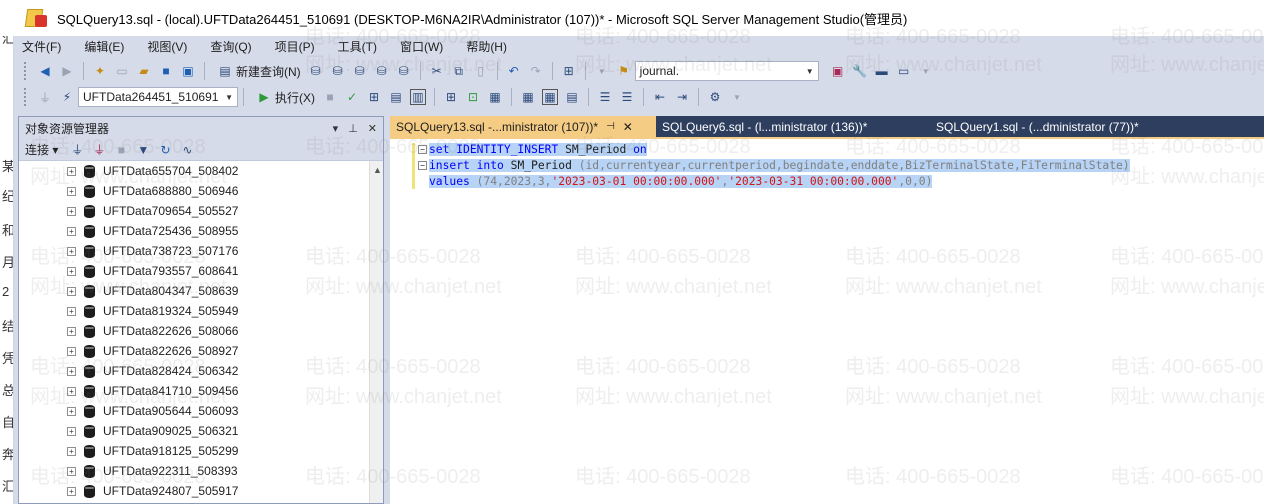 The width and height of the screenshot is (1264, 504). Describe the element at coordinates (376, 332) in the screenshot. I see `vertical-scrollbar: ▲` at that location.